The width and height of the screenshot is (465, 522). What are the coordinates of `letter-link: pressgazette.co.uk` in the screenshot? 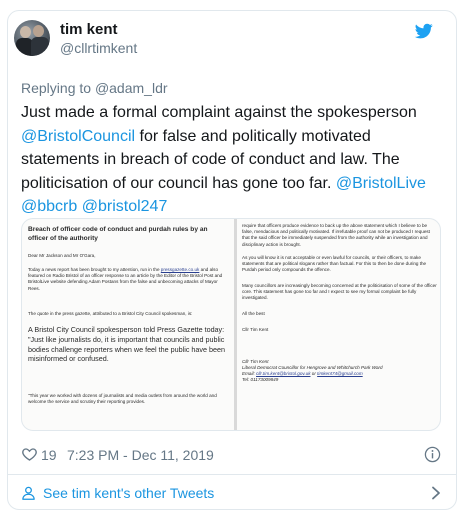 It's located at (180, 269).